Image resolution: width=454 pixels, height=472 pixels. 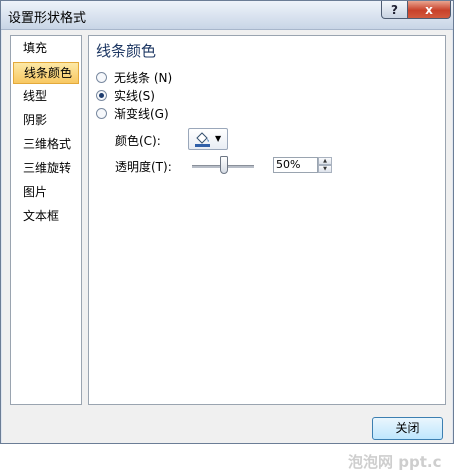 I want to click on nav-item-fill: 填充, so click(x=46, y=49).